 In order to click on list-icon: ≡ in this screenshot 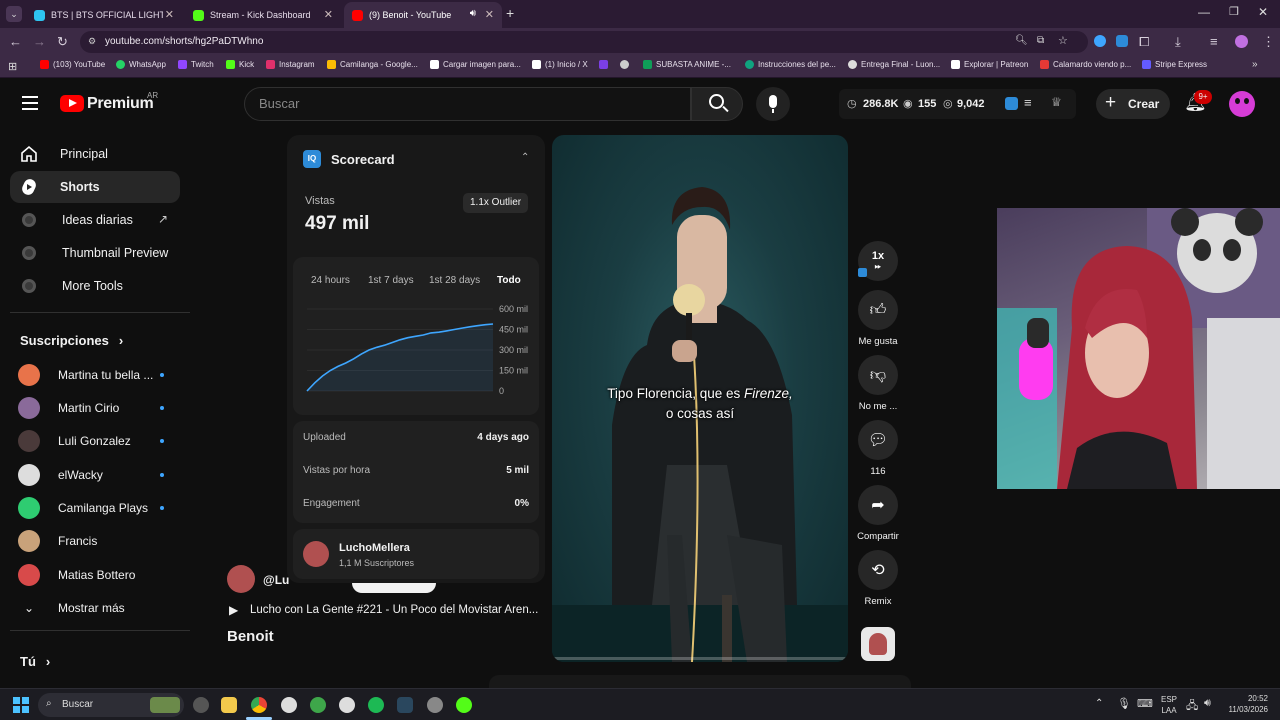, I will do `click(1028, 102)`.